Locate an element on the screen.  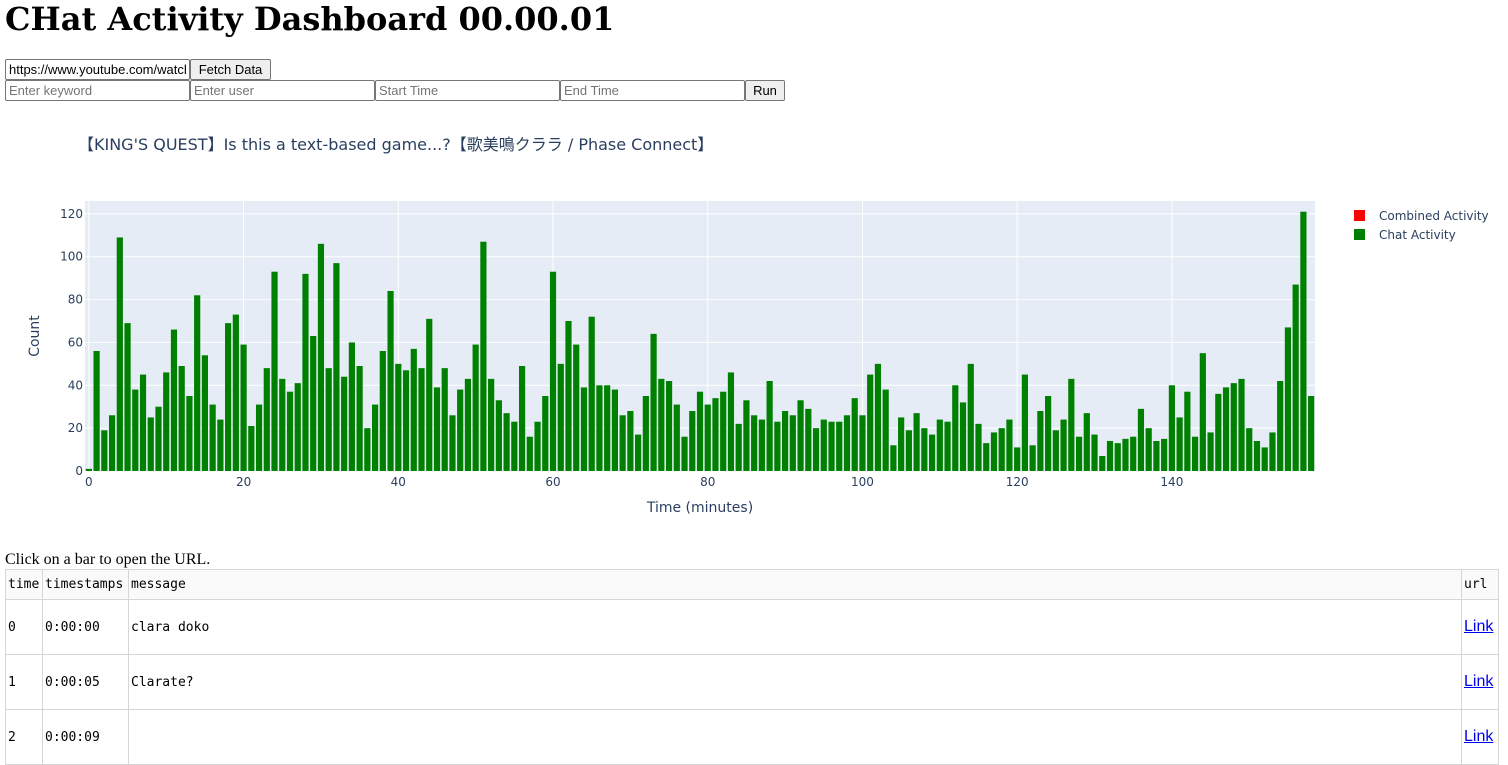
user-input is located at coordinates (282, 90).